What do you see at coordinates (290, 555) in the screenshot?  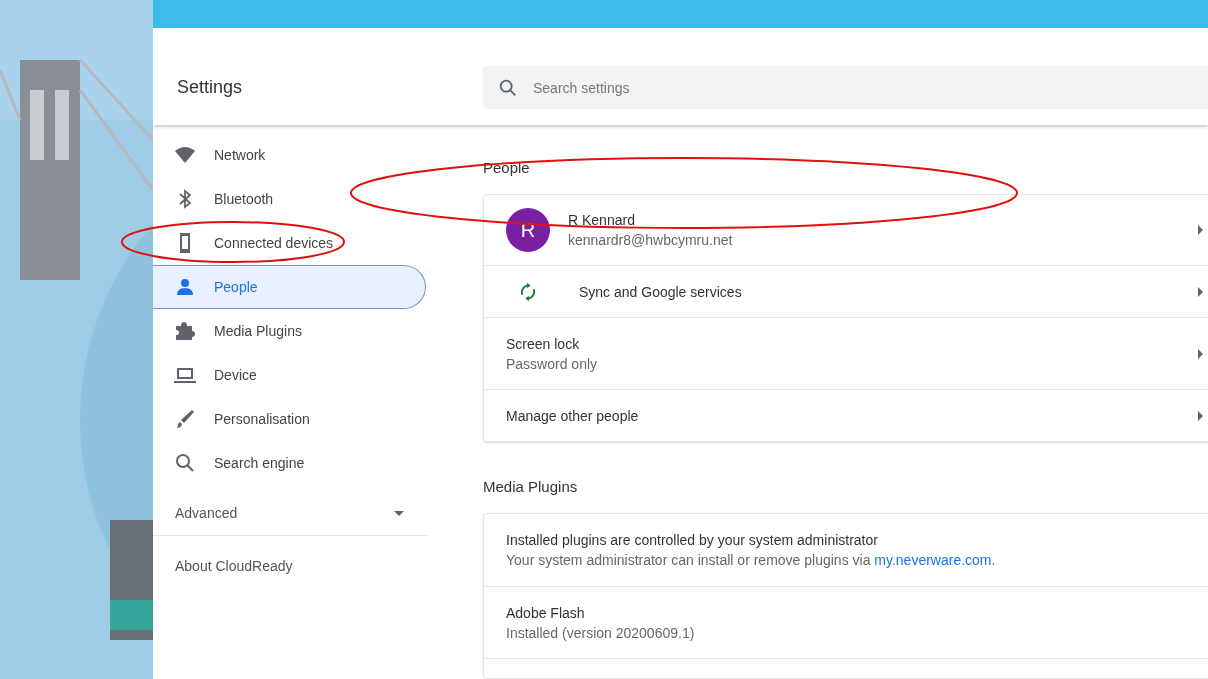 I see `about-link: About CloudReady` at bounding box center [290, 555].